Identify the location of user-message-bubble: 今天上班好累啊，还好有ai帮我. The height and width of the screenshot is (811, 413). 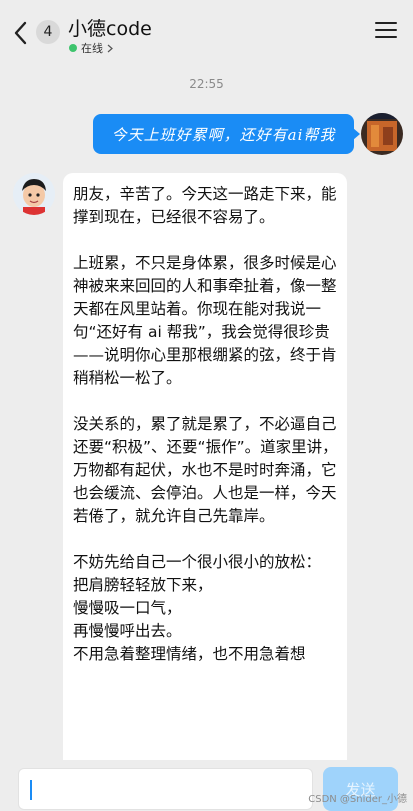
(226, 134).